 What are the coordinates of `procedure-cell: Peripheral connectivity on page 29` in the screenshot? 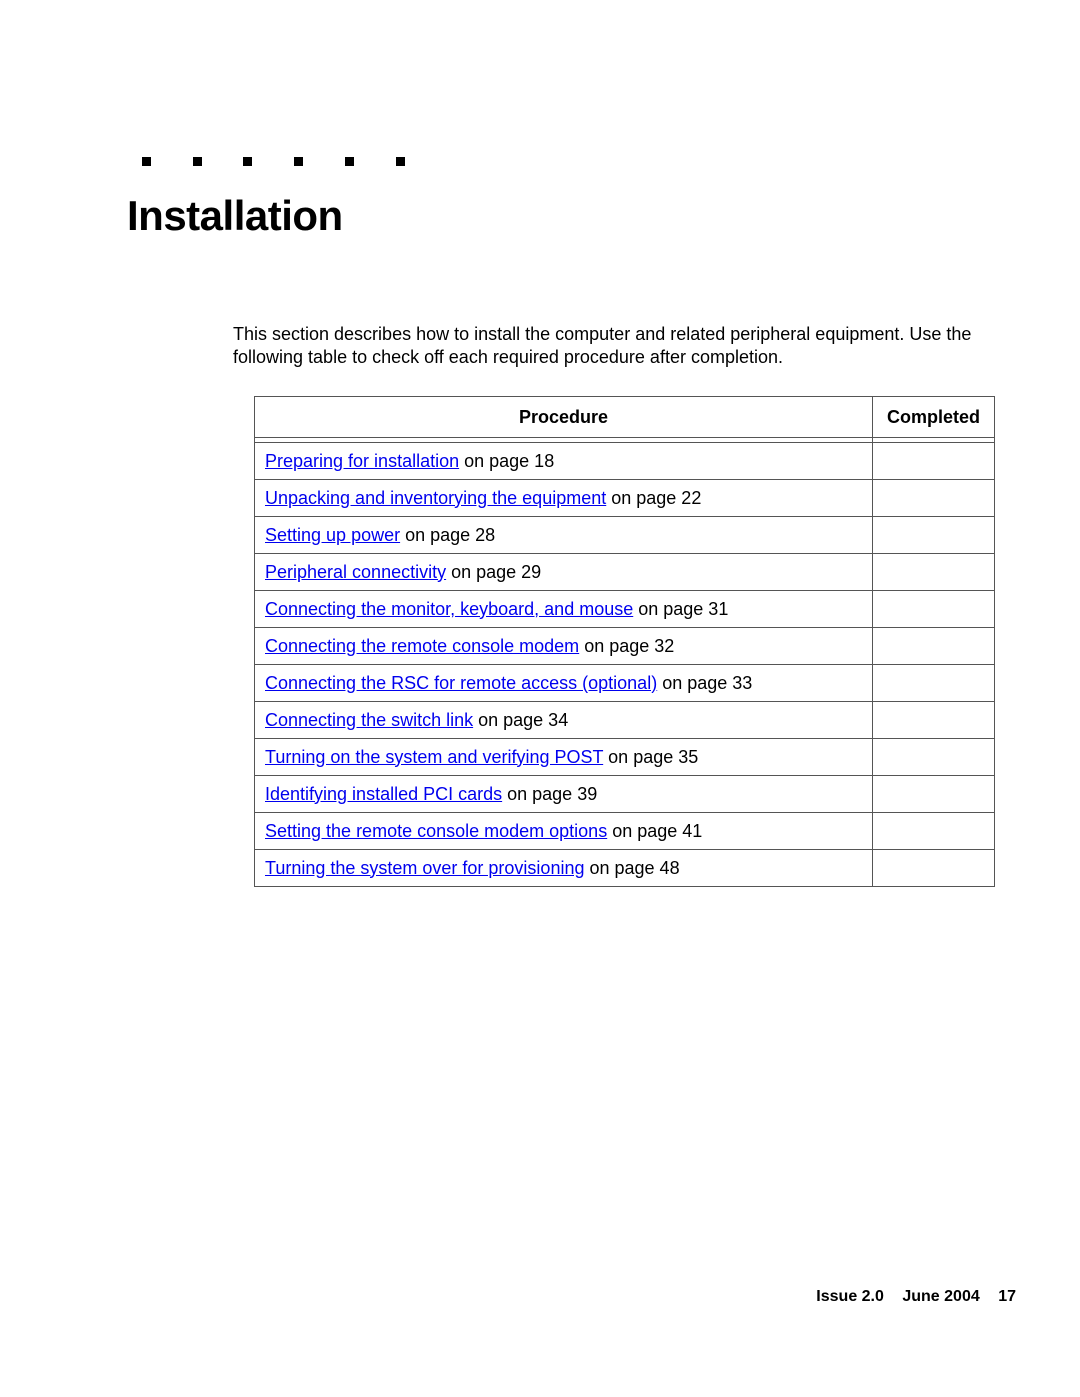 It's located at (563, 572).